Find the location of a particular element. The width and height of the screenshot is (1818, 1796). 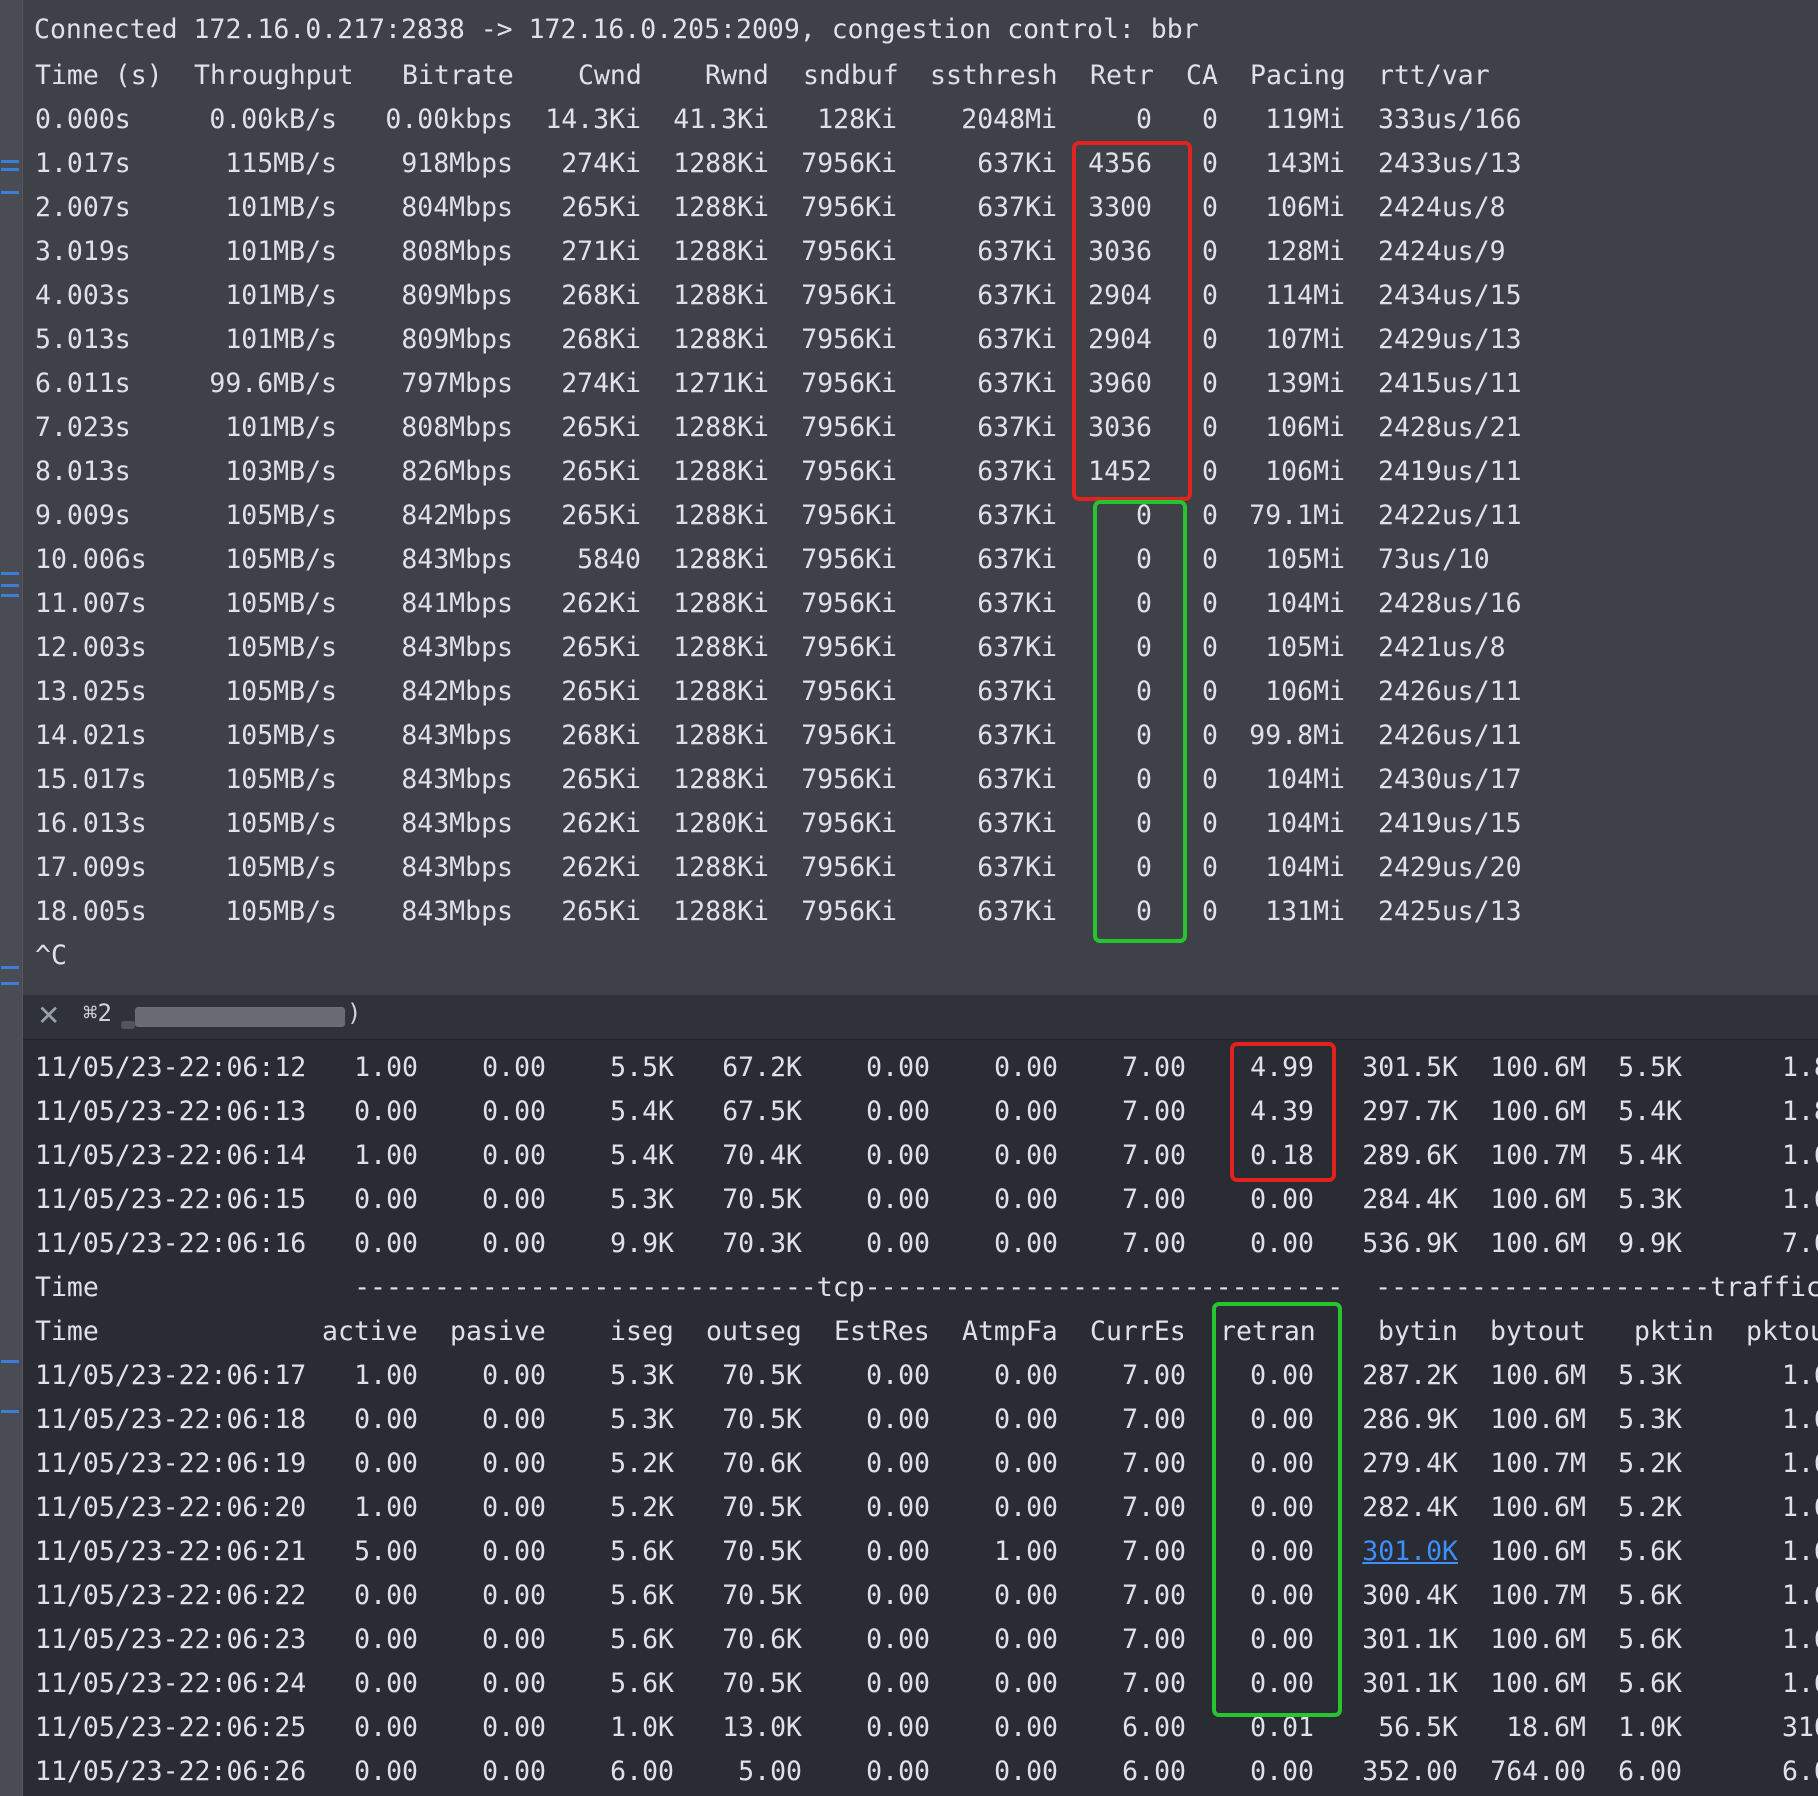

table-cell: 11/05/23-22:06:25 is located at coordinates (171, 1727).